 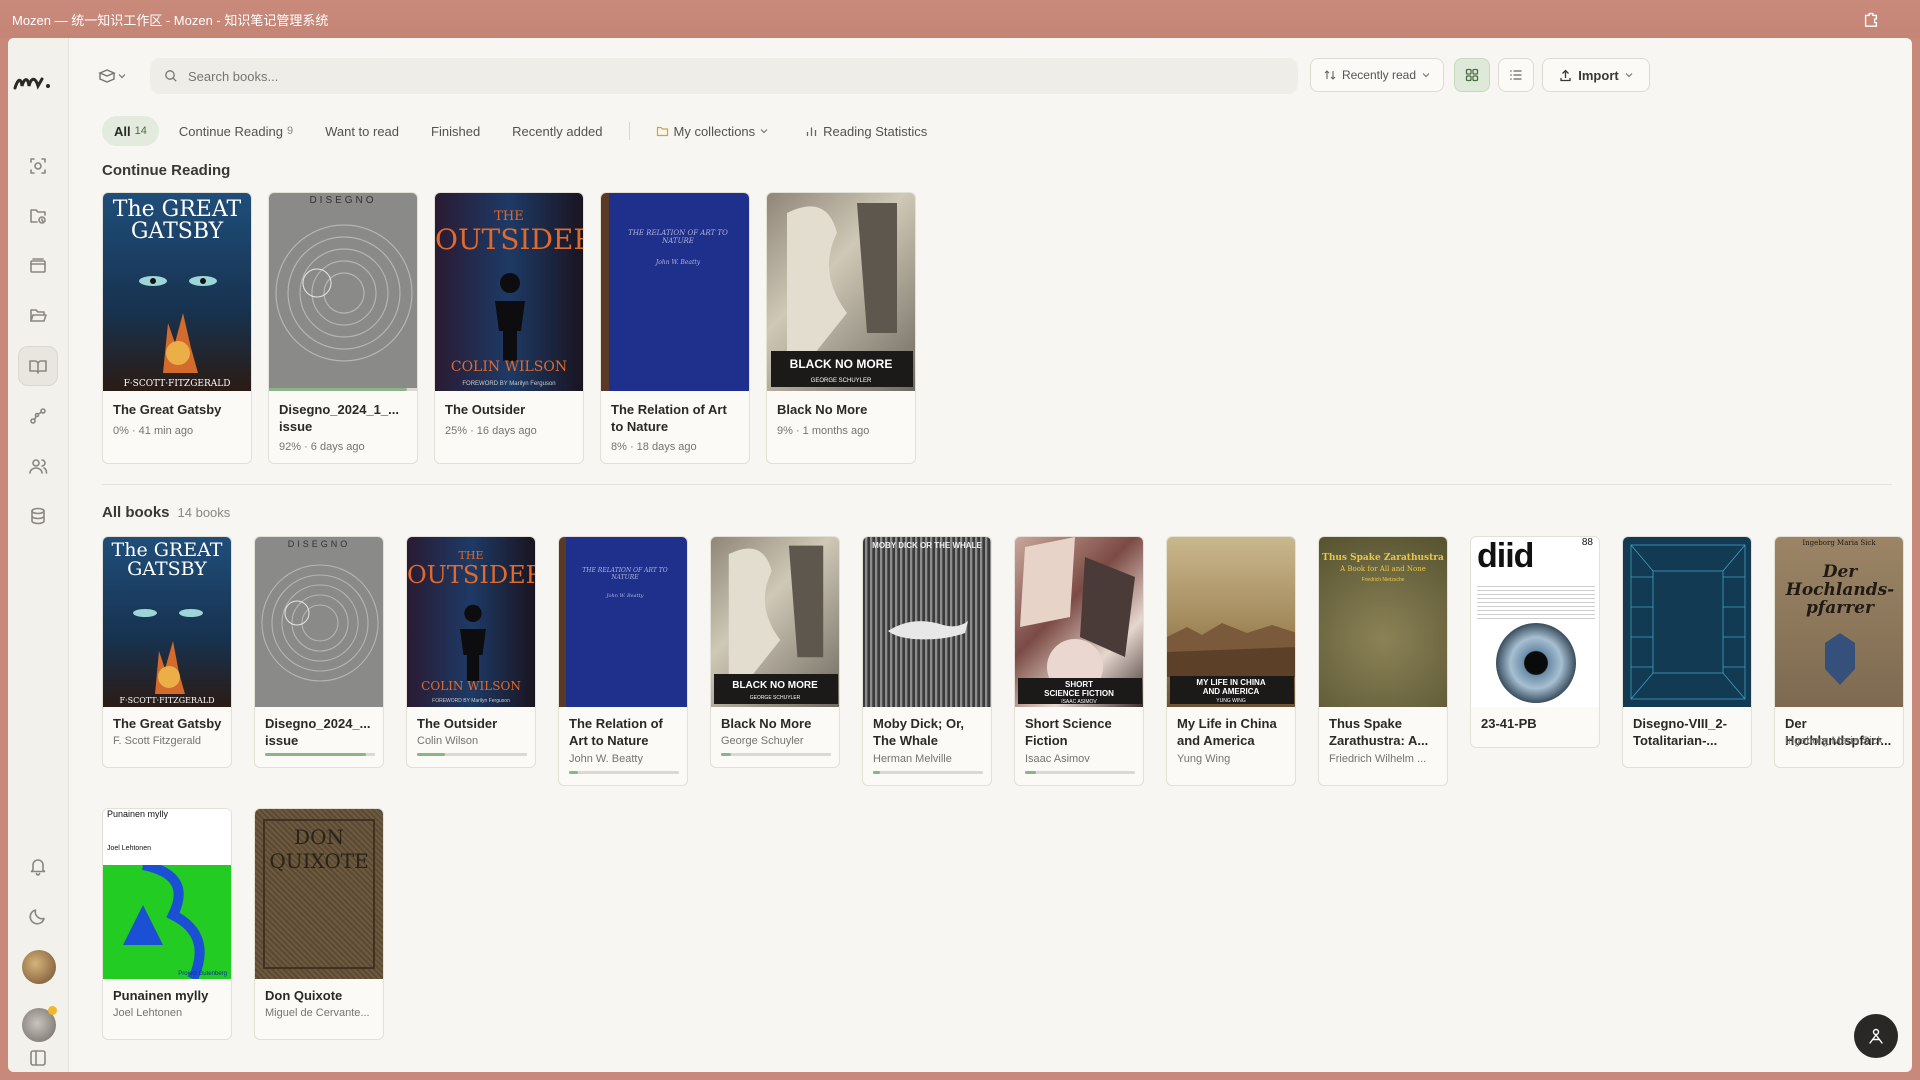 What do you see at coordinates (1840, 590) in the screenshot?
I see `cover-title: Der Hochlands-pfarrer` at bounding box center [1840, 590].